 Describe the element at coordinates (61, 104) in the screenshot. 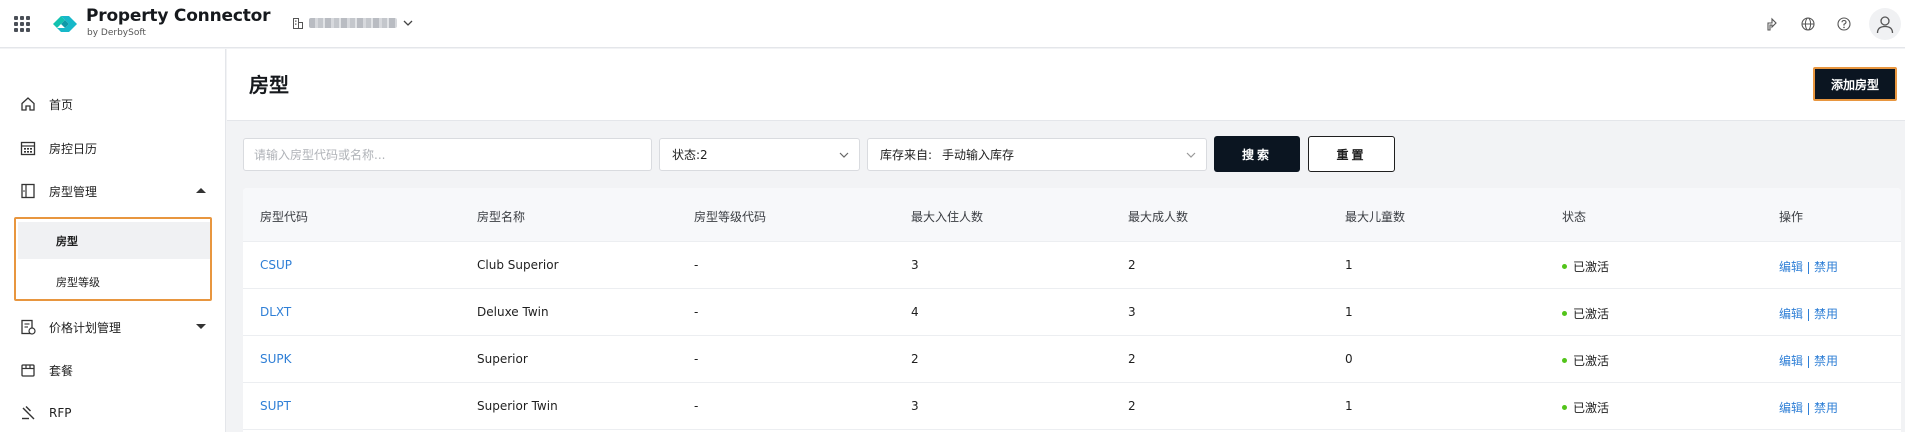

I see `sidebar-item-label: 首页` at that location.